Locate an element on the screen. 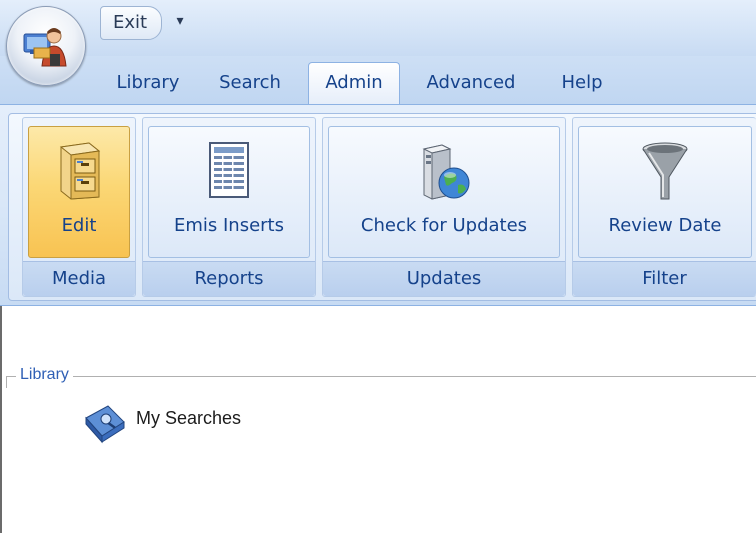 This screenshot has height=533, width=756. tab-help: Help is located at coordinates (582, 84).